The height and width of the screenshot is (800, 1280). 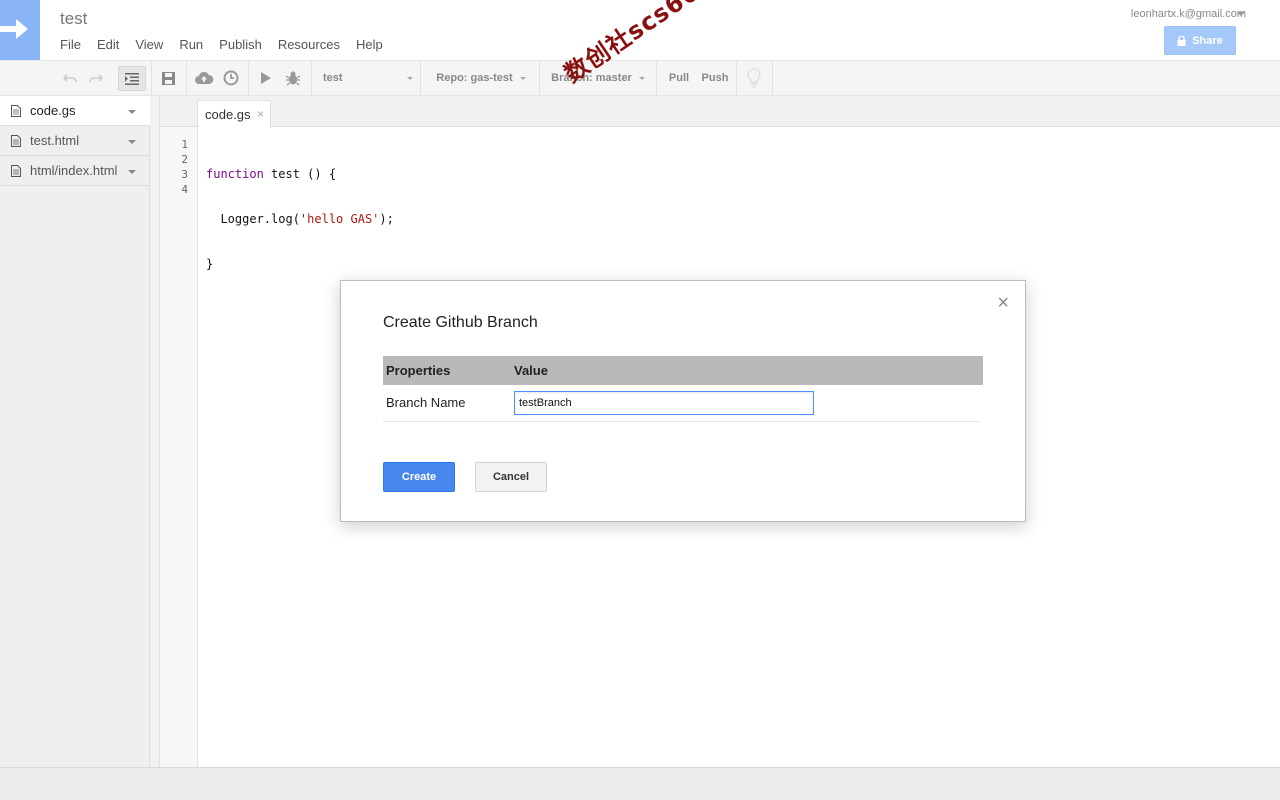 I want to click on file-name: html/index.html, so click(x=74, y=170).